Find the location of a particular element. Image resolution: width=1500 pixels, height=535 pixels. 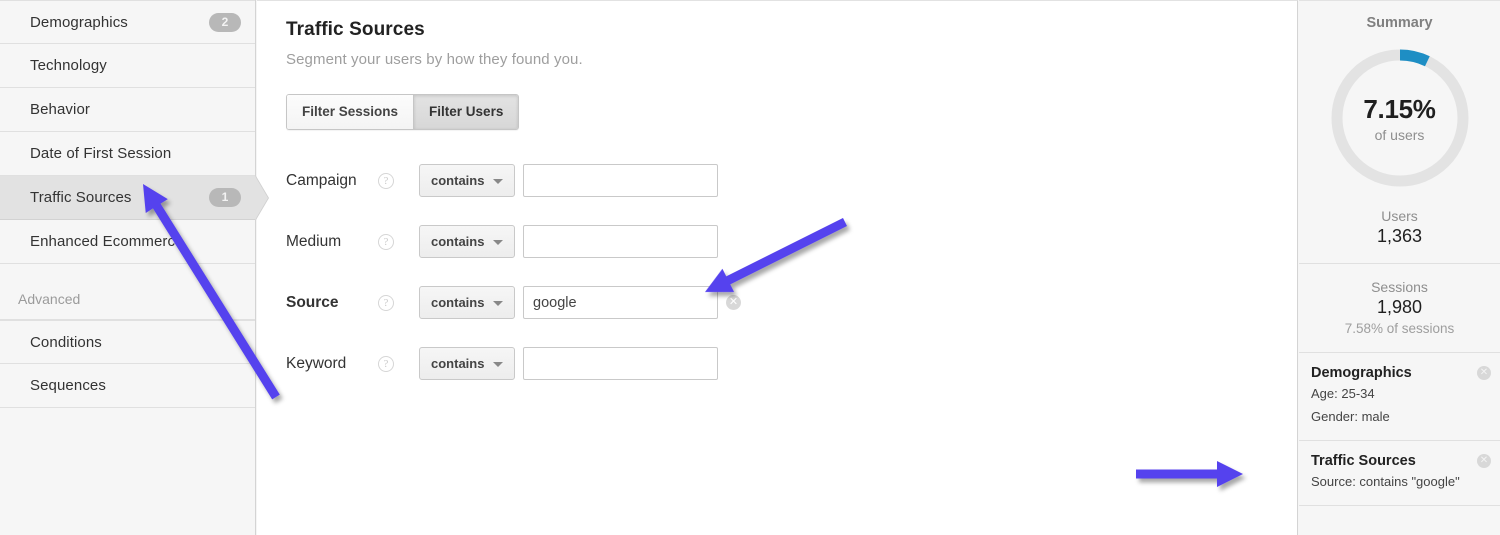

sidebar-section-advanced: Advanced is located at coordinates (127, 299).